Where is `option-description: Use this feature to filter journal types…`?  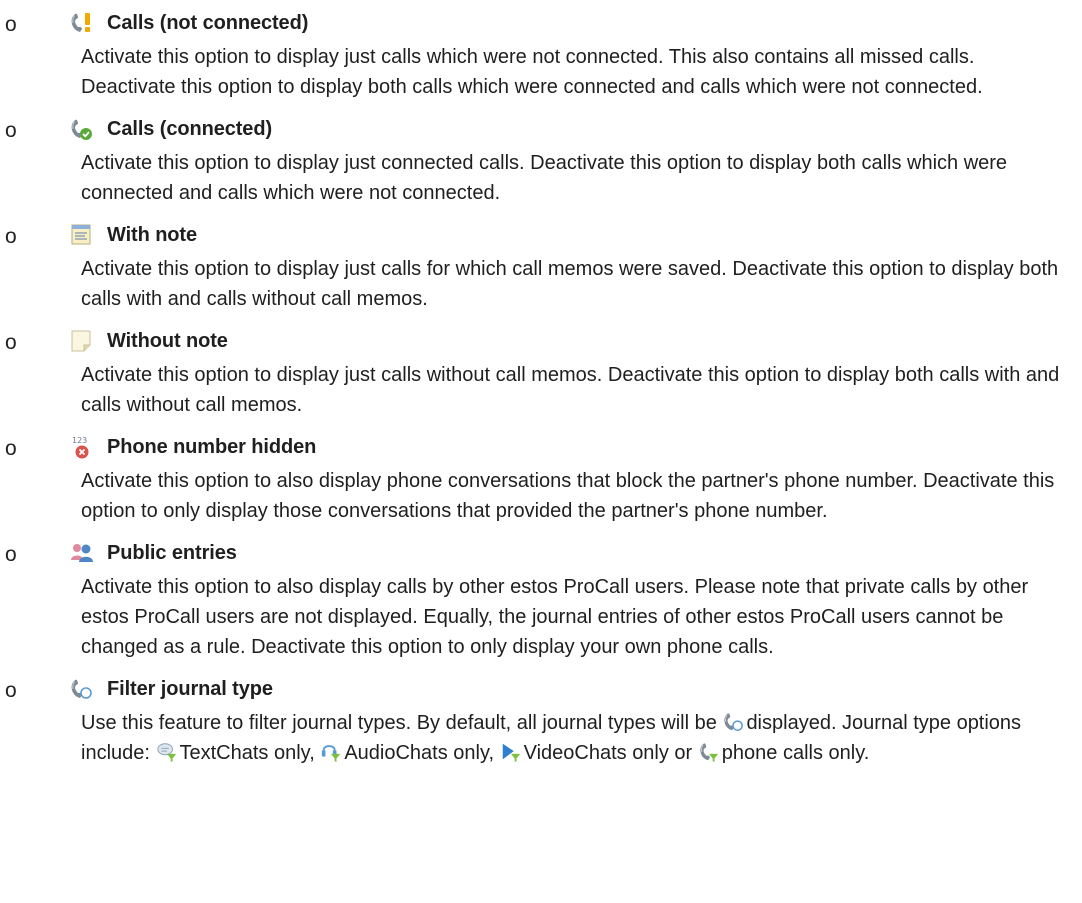 option-description: Use this feature to filter journal types… is located at coordinates (581, 738).